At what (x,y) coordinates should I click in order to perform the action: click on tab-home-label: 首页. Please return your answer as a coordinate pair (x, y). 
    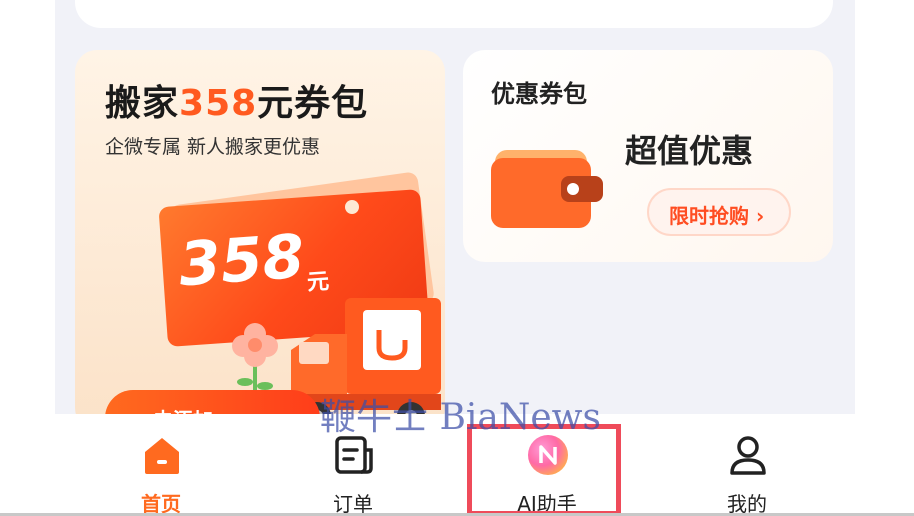
    Looking at the image, I should click on (161, 504).